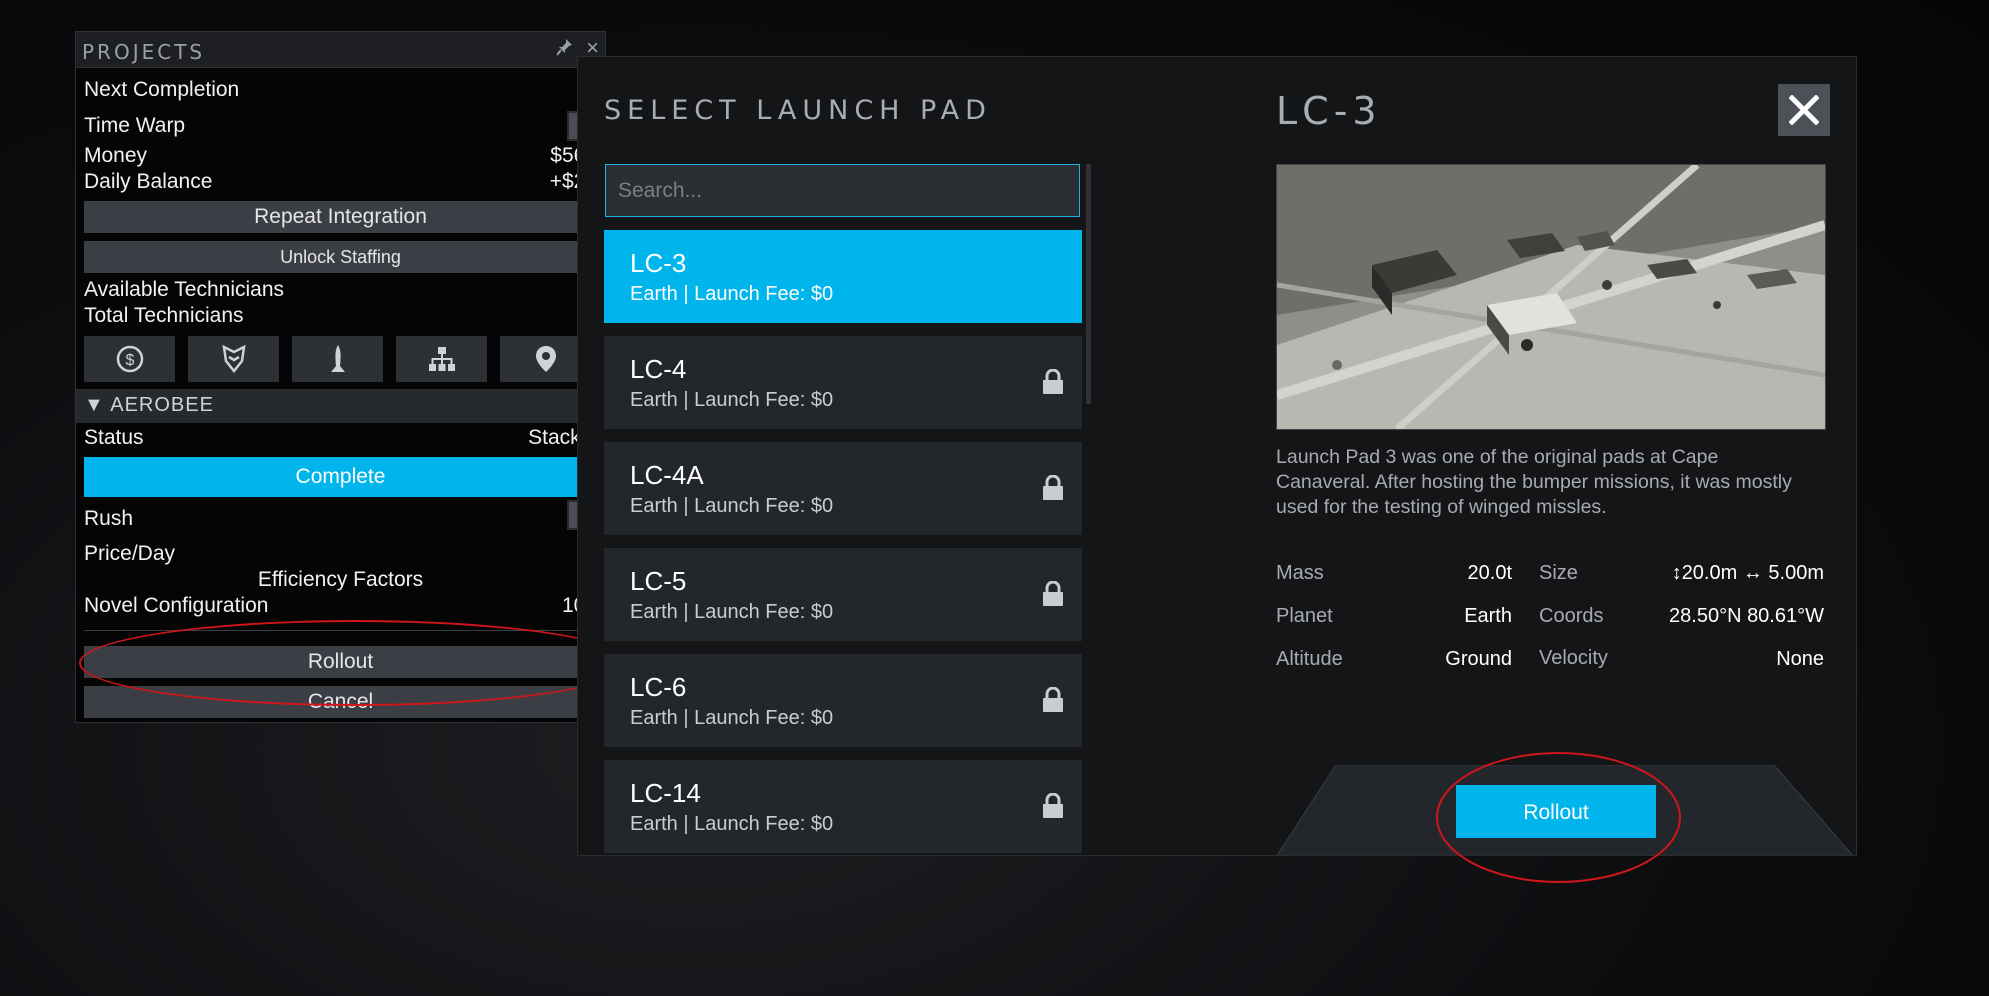 This screenshot has height=996, width=1989. I want to click on pad-name: LC-4A, so click(667, 475).